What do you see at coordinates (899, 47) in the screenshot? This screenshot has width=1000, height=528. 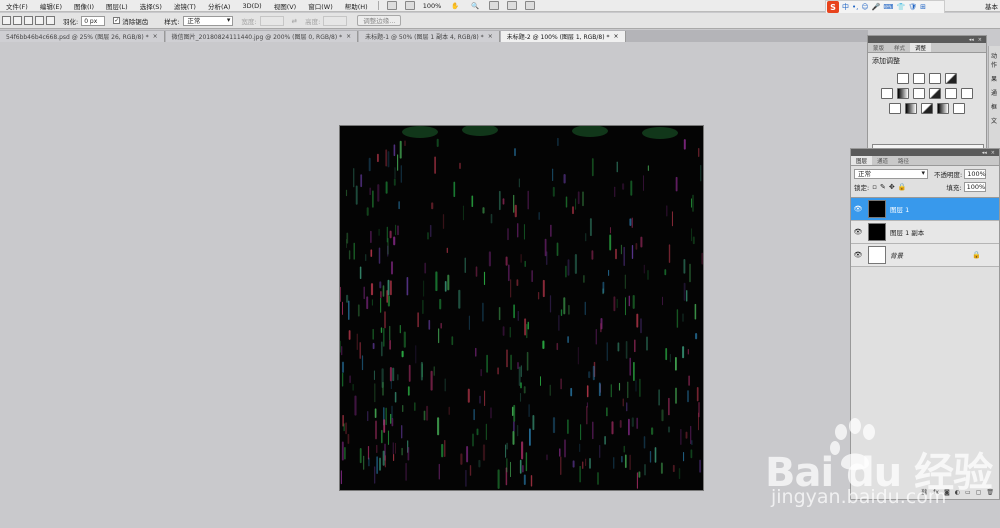 I see `tab-styles: 样式` at bounding box center [899, 47].